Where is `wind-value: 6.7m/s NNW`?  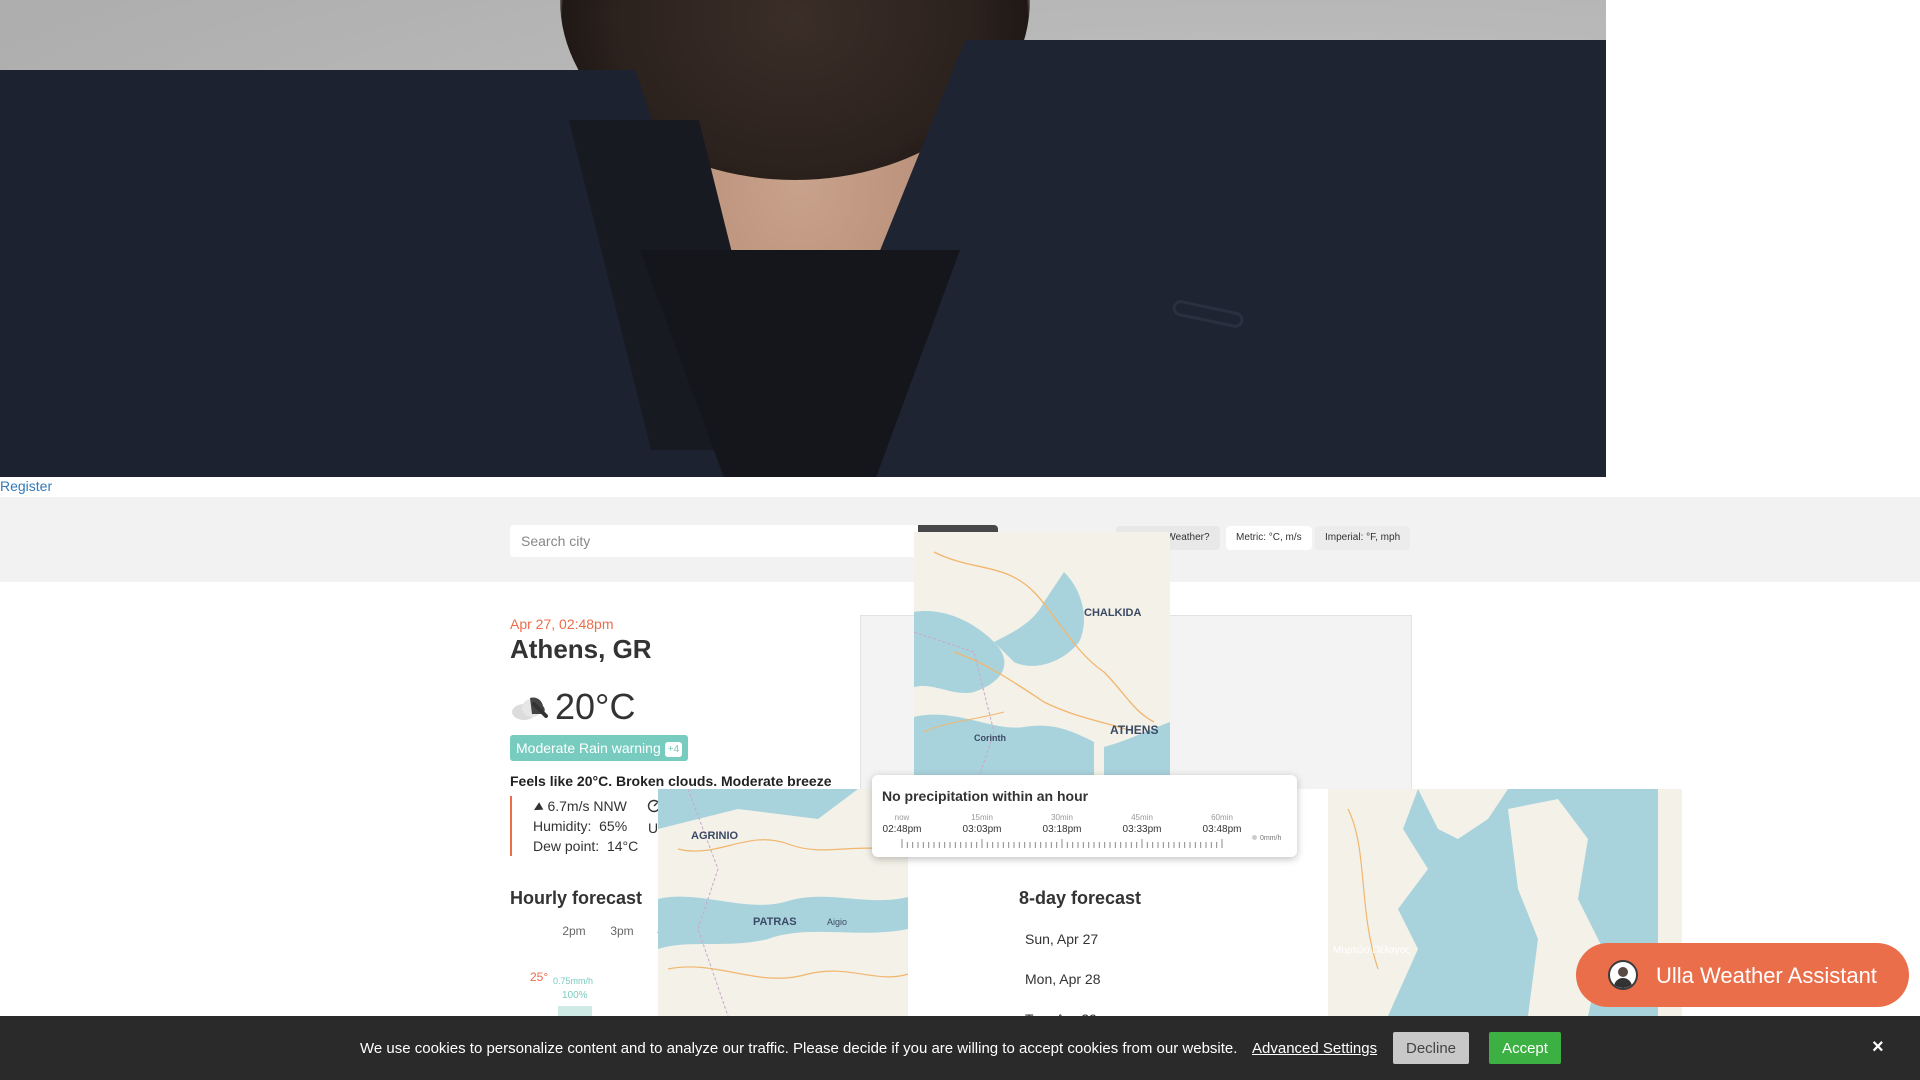 wind-value: 6.7m/s NNW is located at coordinates (587, 806).